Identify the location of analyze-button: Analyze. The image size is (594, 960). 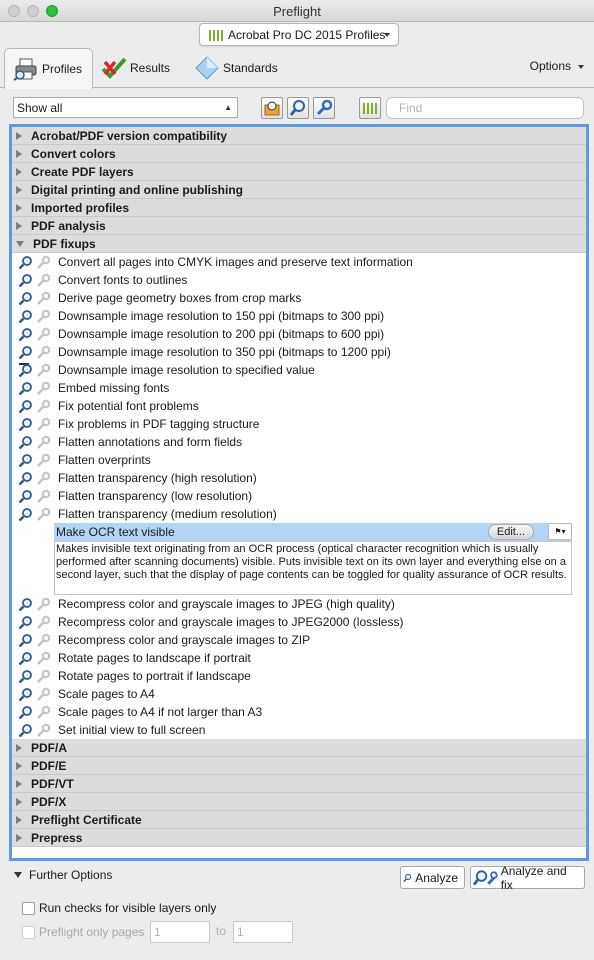
(432, 877).